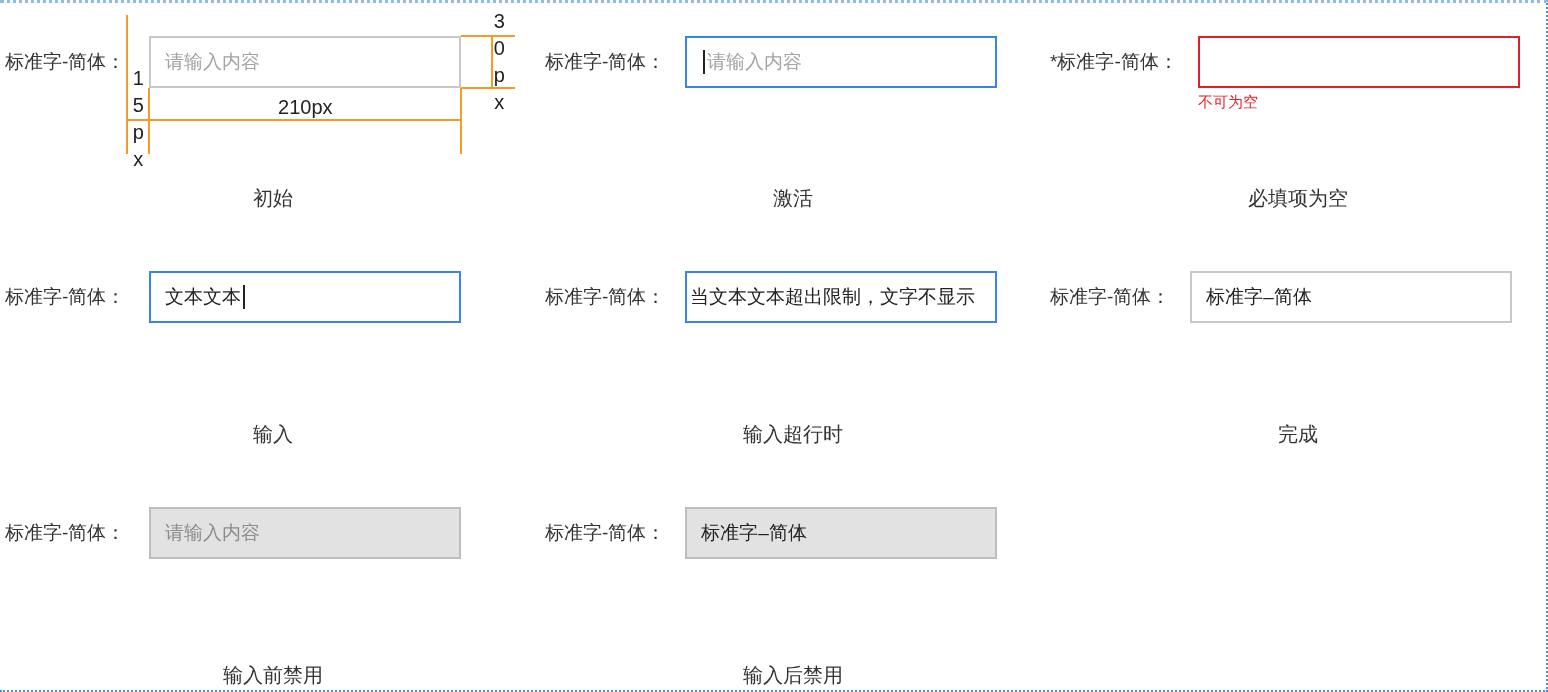 Image resolution: width=1548 pixels, height=692 pixels. I want to click on state-caption: 输入, so click(272, 434).